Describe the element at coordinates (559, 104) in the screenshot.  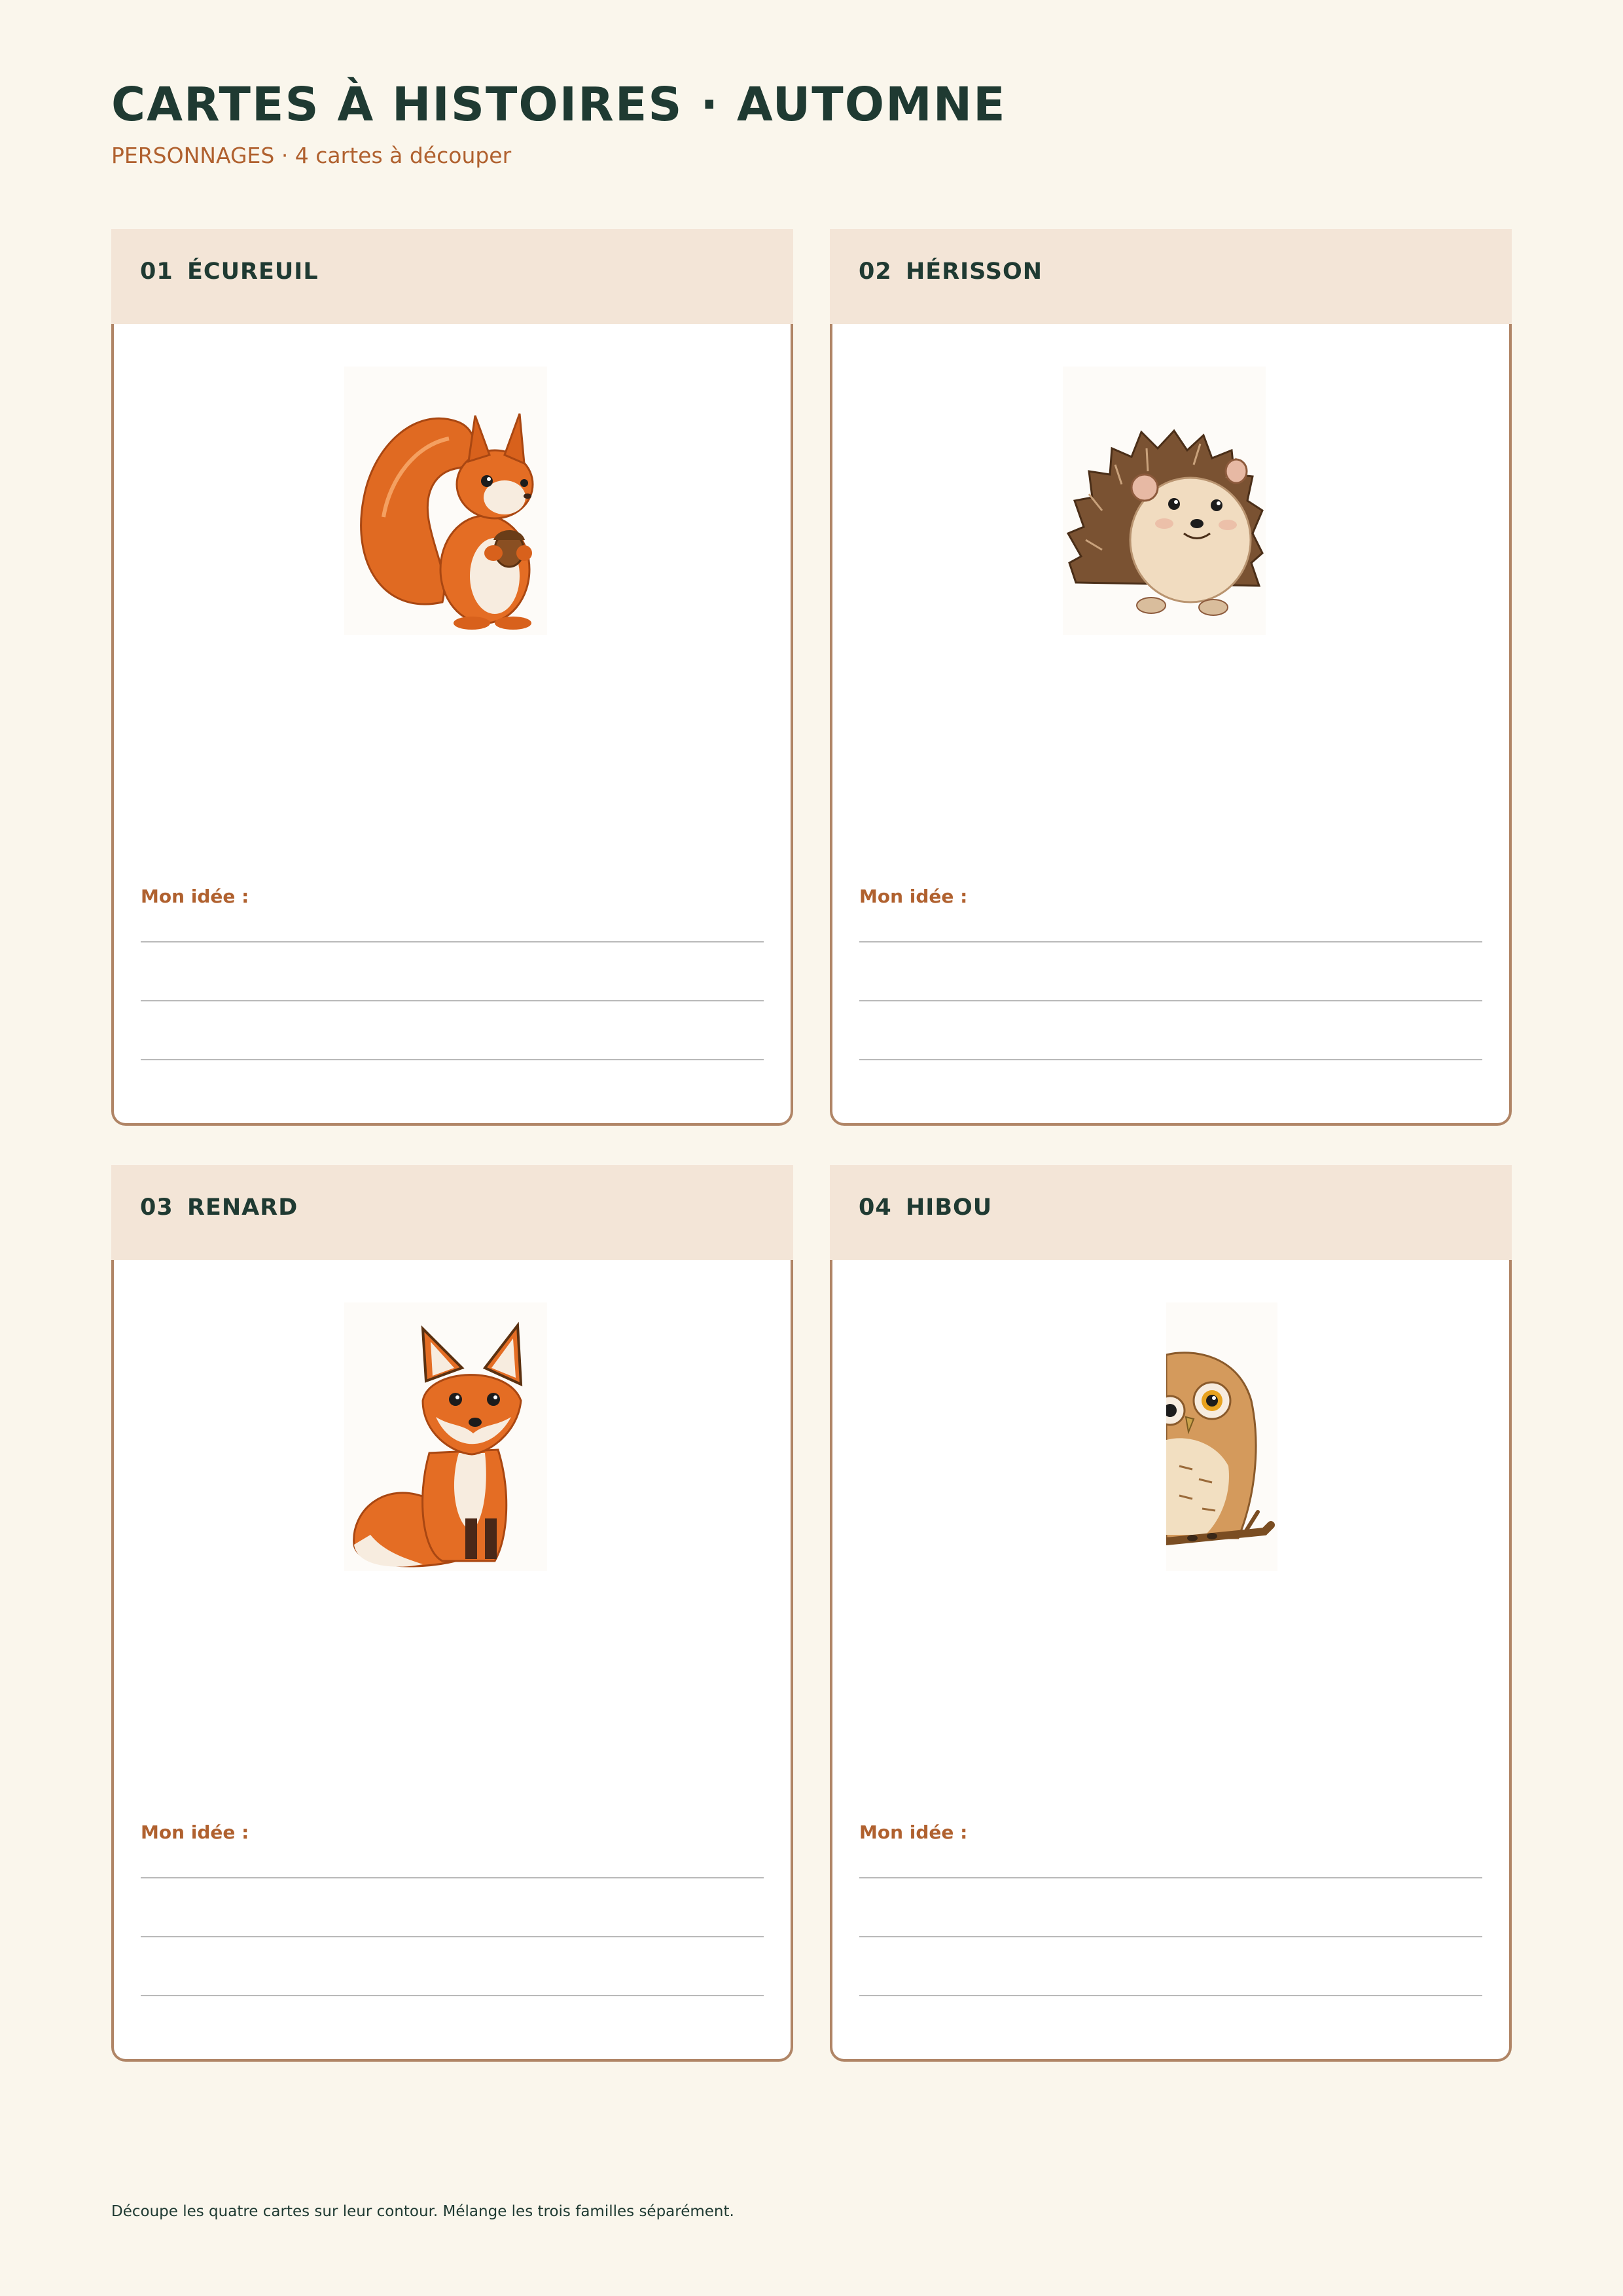
I see `page-title: CARTES À HISTOIRES · AUTOMNE` at that location.